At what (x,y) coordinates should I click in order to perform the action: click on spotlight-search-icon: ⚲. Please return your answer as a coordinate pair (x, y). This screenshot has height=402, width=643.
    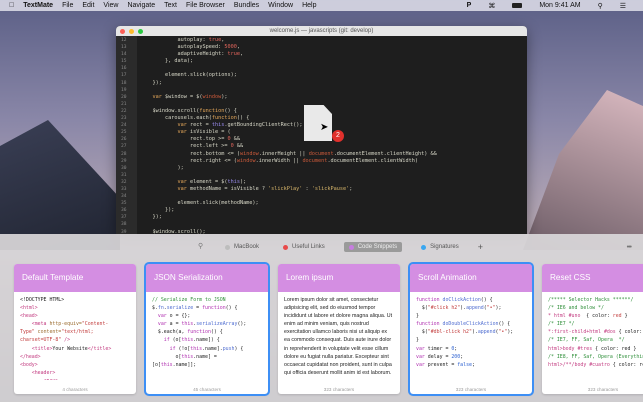
    Looking at the image, I should click on (600, 6).